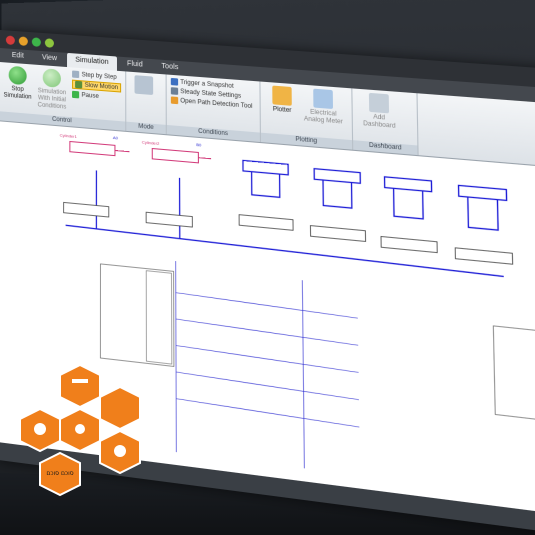  I want to click on camera-icon, so click(174, 81).